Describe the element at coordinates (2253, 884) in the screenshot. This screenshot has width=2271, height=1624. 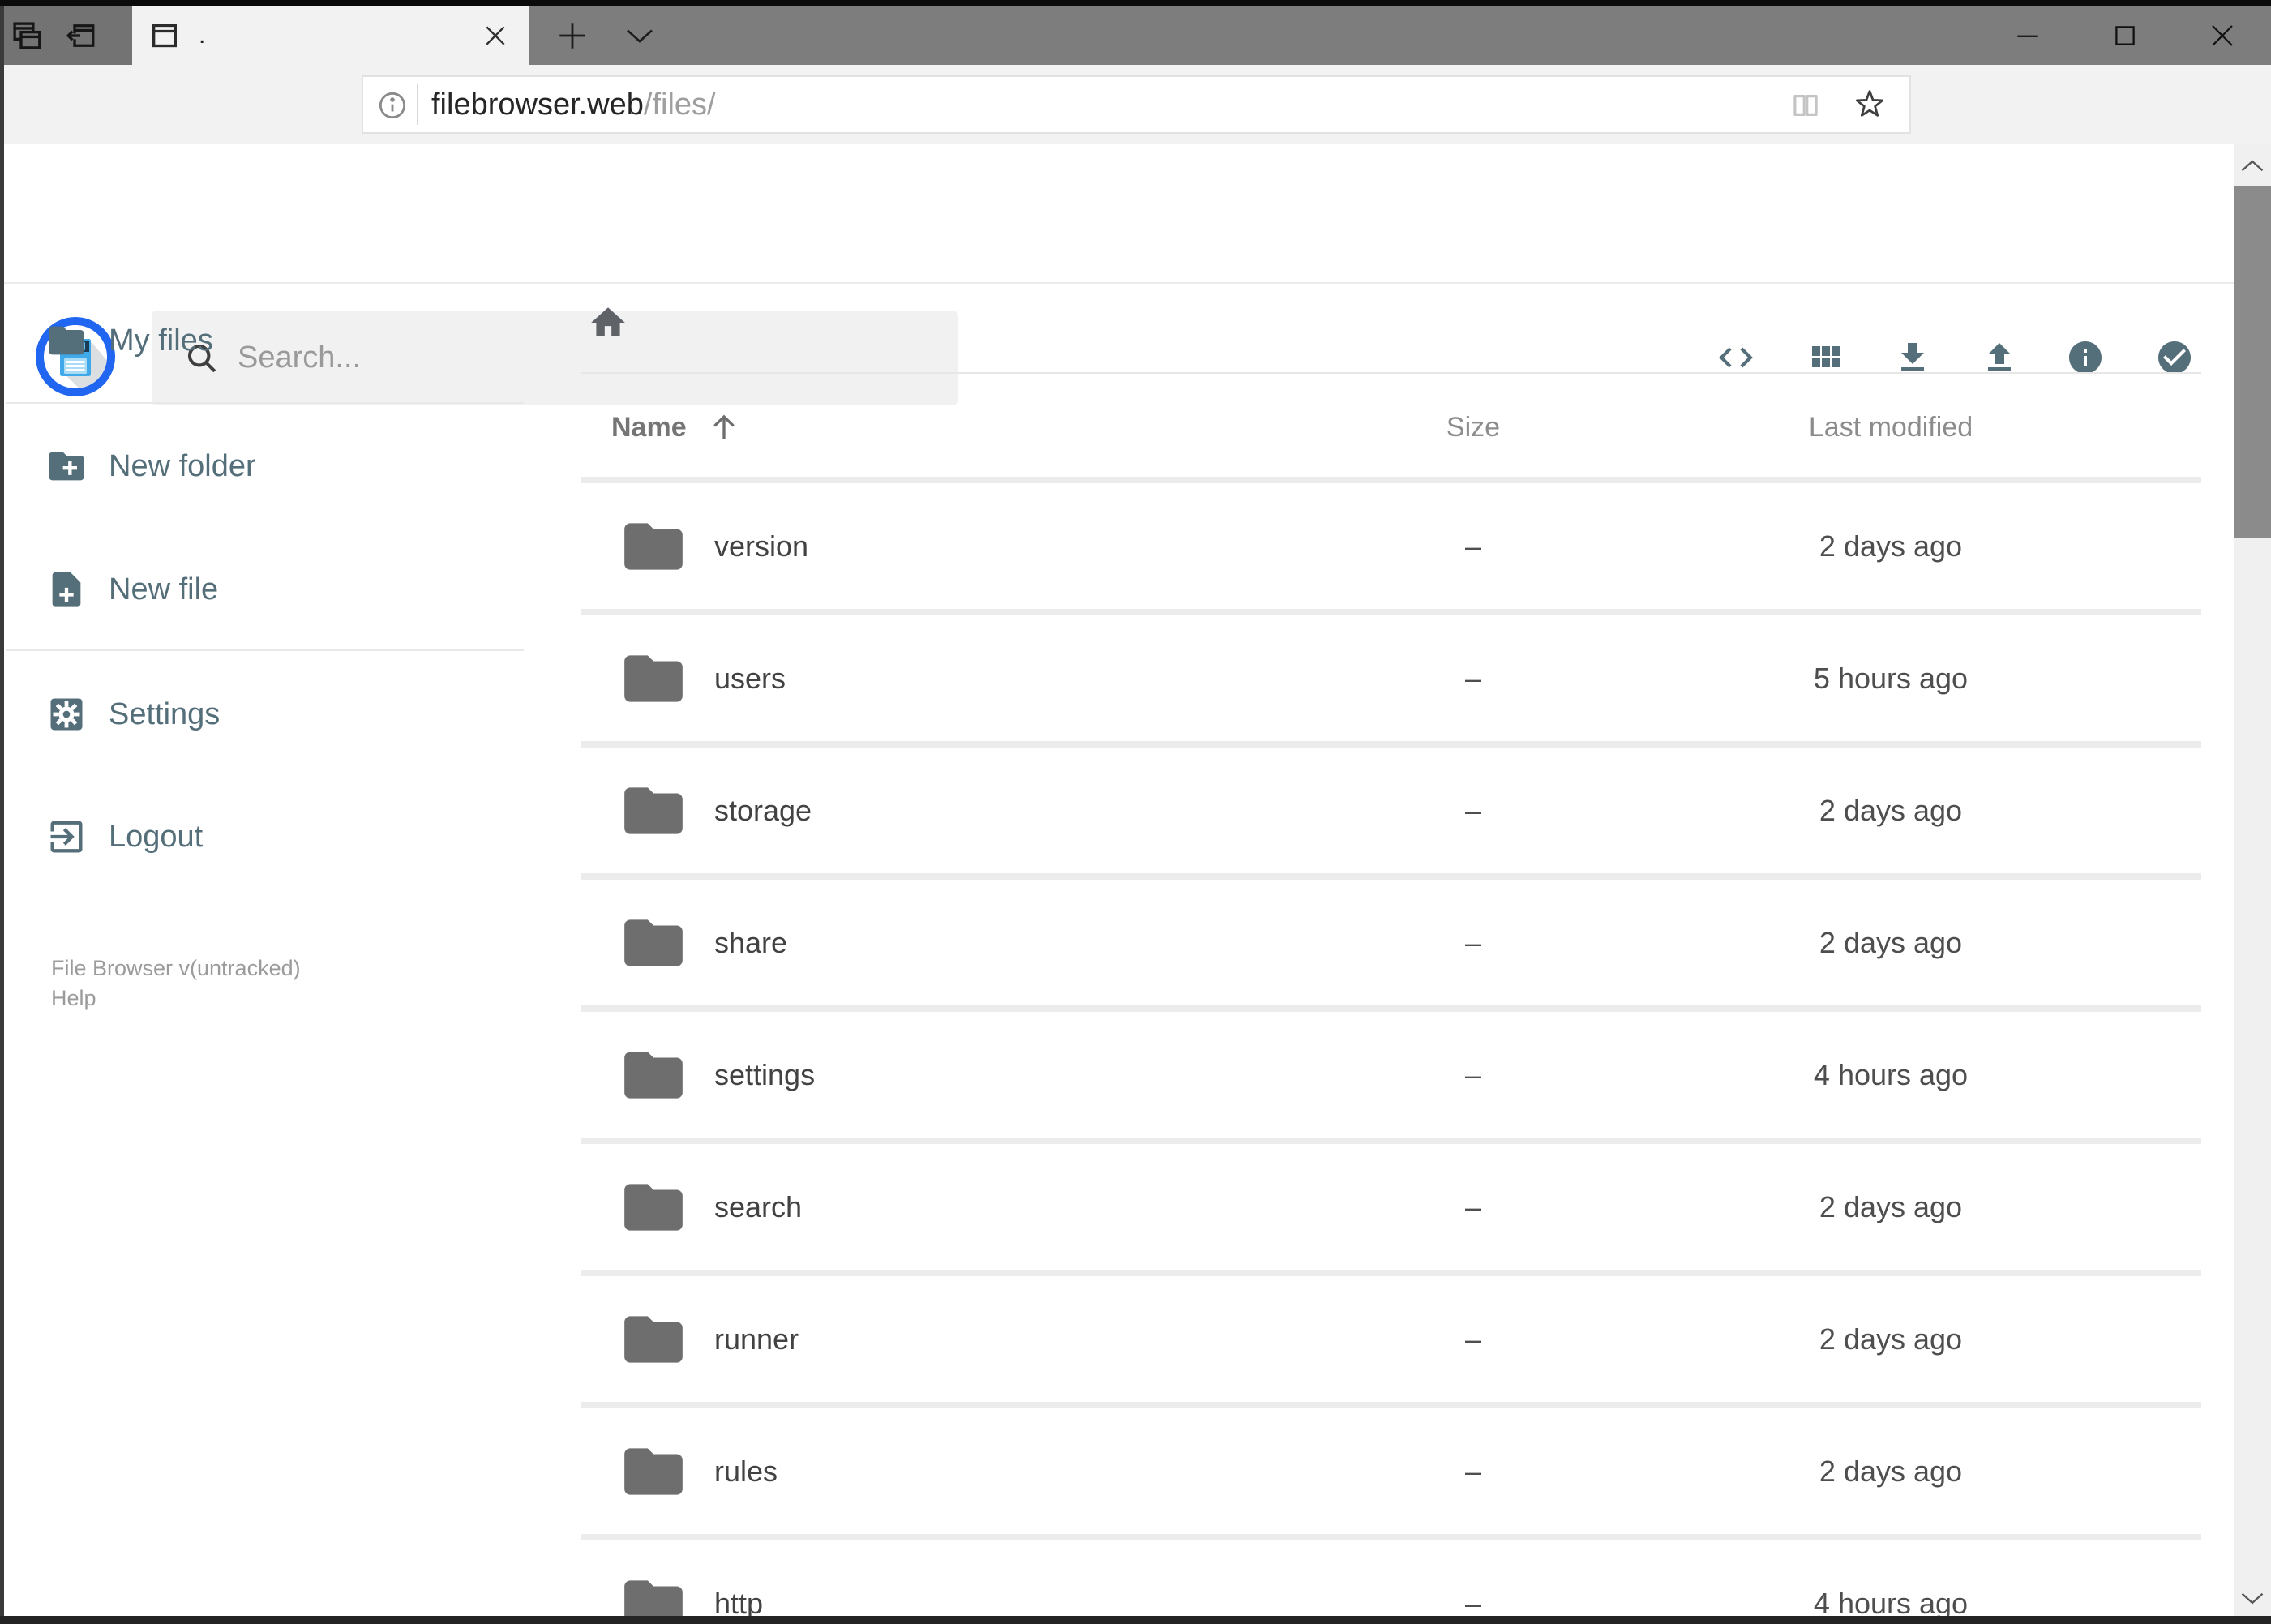
I see `page-scrollbar` at that location.